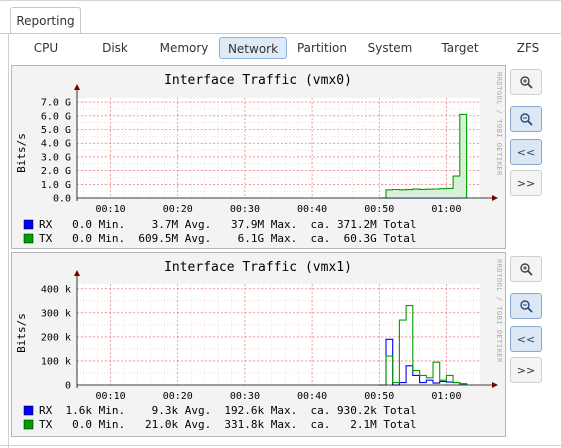 The image size is (561, 448). What do you see at coordinates (280, 33) in the screenshot?
I see `panel-border` at bounding box center [280, 33].